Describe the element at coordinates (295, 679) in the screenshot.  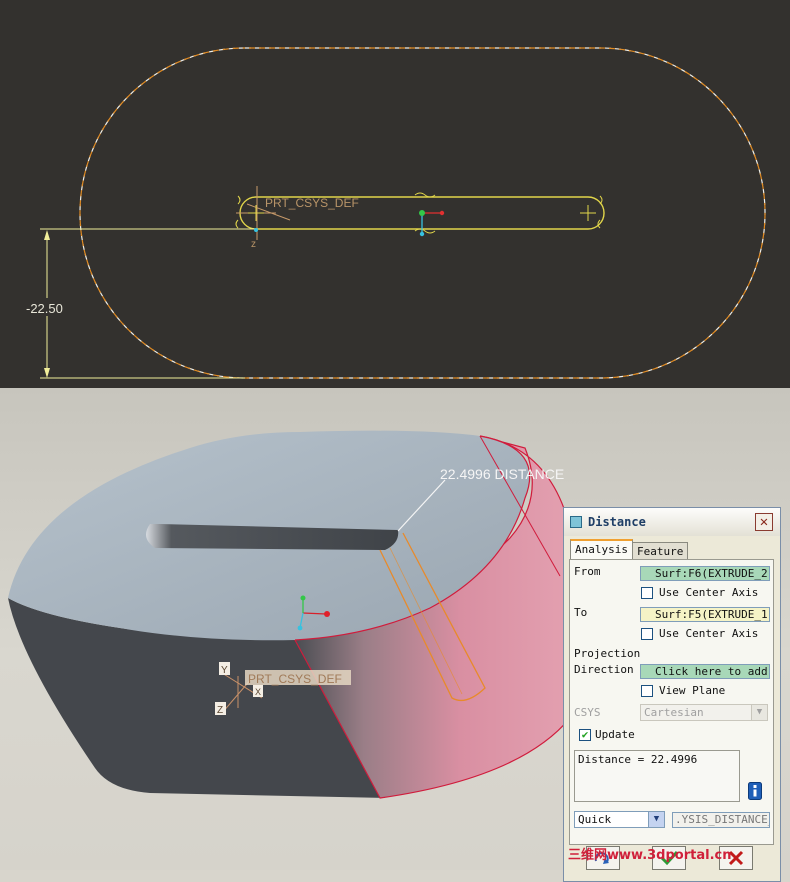
I see `model-csys-label: PRT_CSYS_DEF` at that location.